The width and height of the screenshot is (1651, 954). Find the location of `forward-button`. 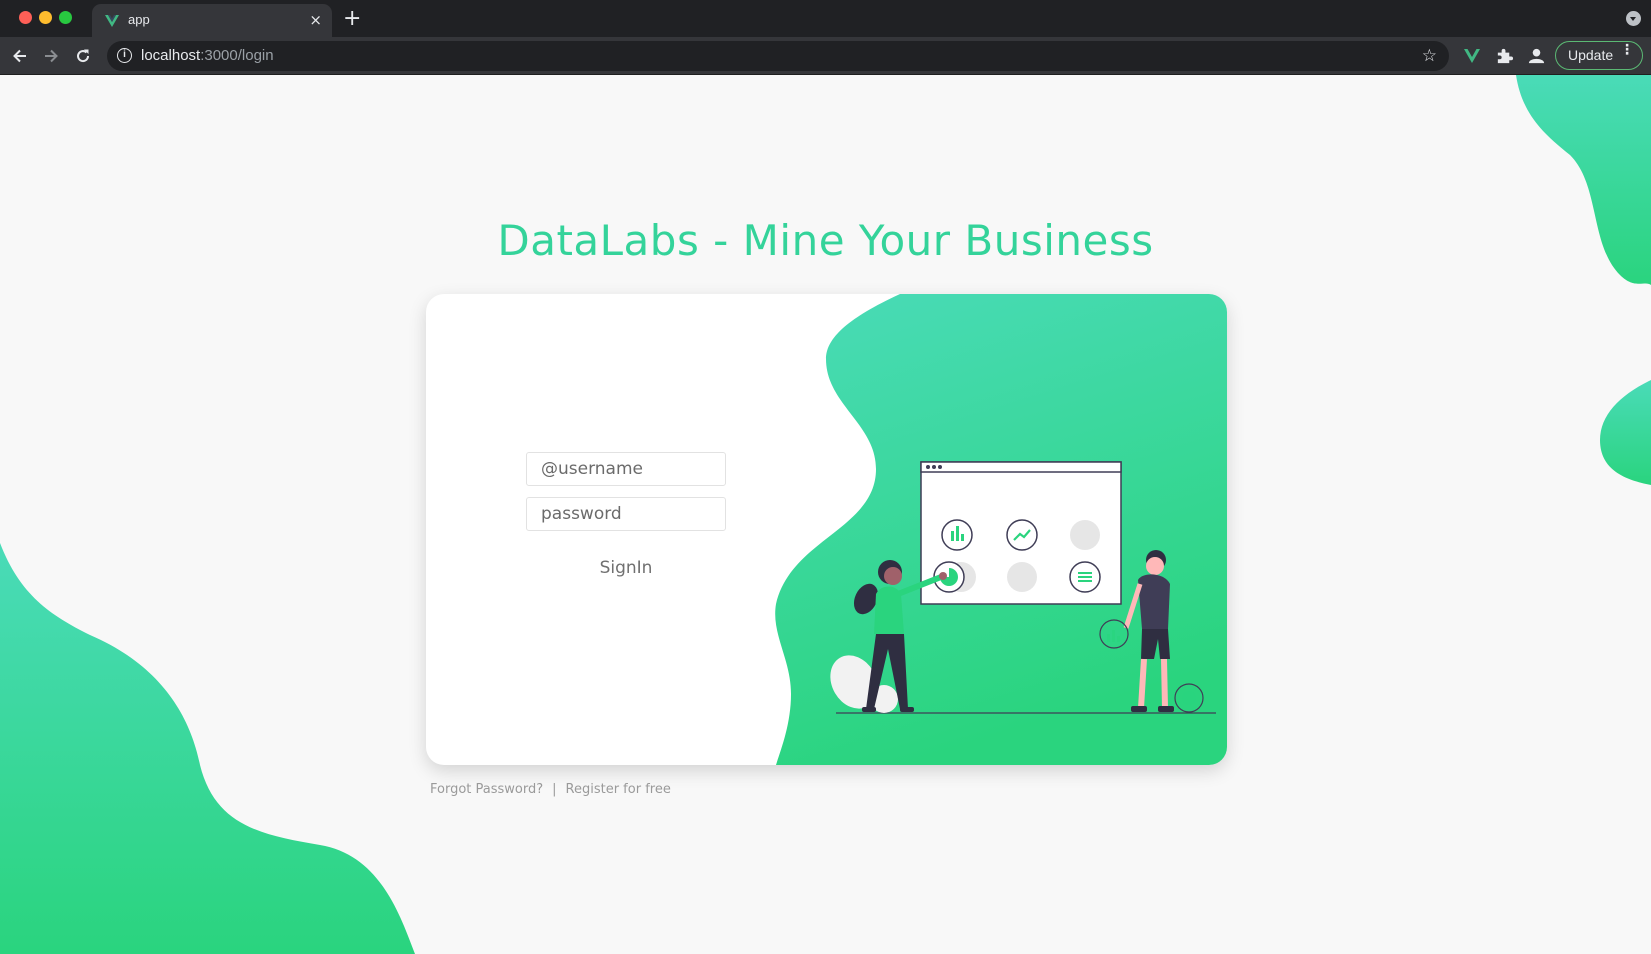

forward-button is located at coordinates (51, 56).